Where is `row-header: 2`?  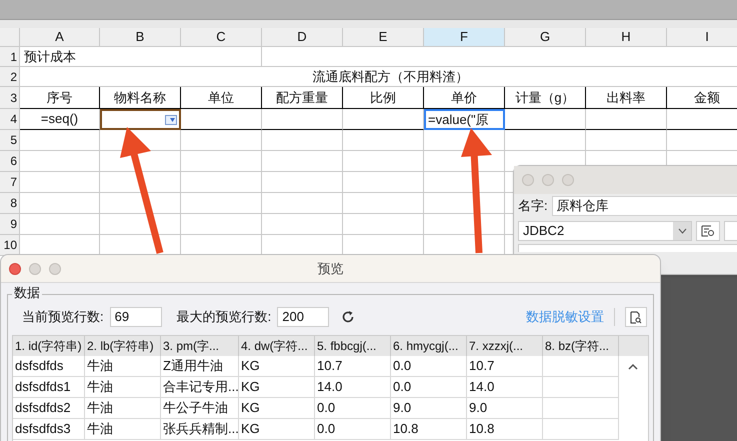 row-header: 2 is located at coordinates (10, 77).